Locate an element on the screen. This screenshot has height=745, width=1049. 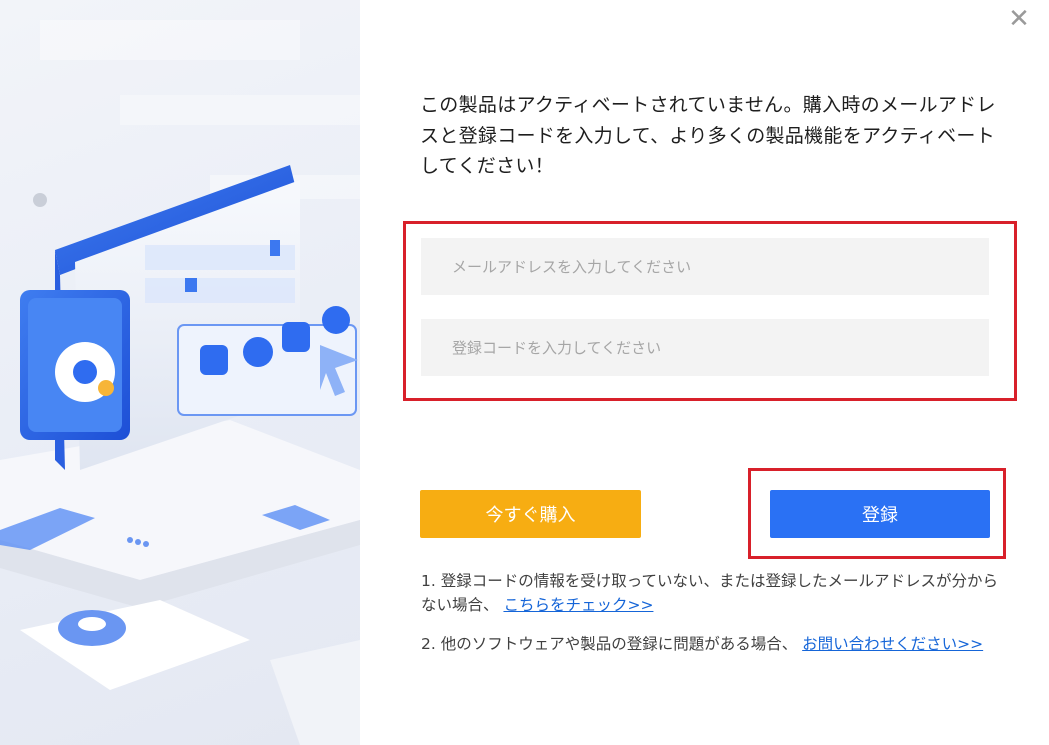
close-button: ✕ is located at coordinates (1019, 19).